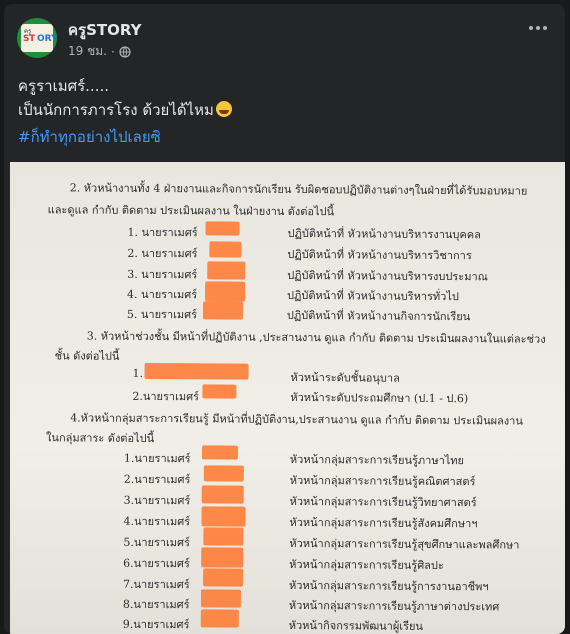 The width and height of the screenshot is (570, 634). I want to click on doc-list4-duty: หัวหน้ากลุ่มสาระการเรียนรู้การงานอาชีพฯ, so click(389, 586).